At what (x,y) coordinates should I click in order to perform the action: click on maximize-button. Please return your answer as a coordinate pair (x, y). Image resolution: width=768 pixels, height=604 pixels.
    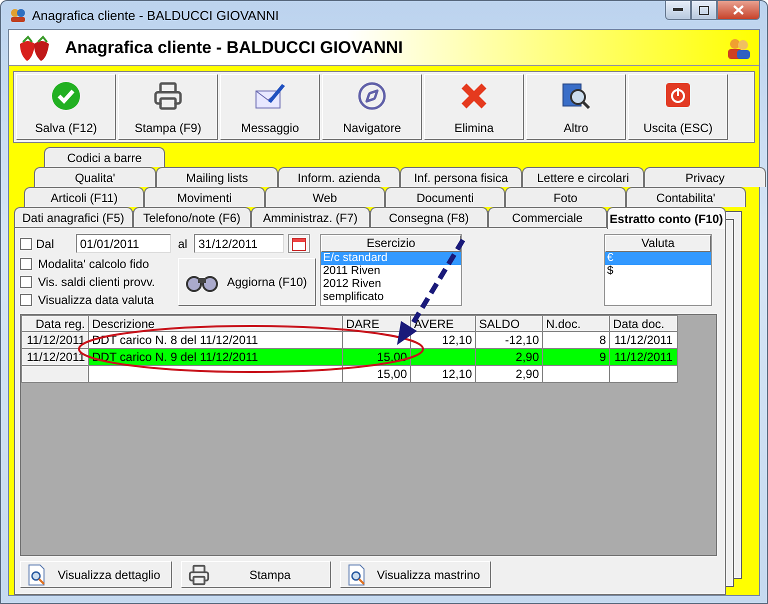
    Looking at the image, I should click on (704, 10).